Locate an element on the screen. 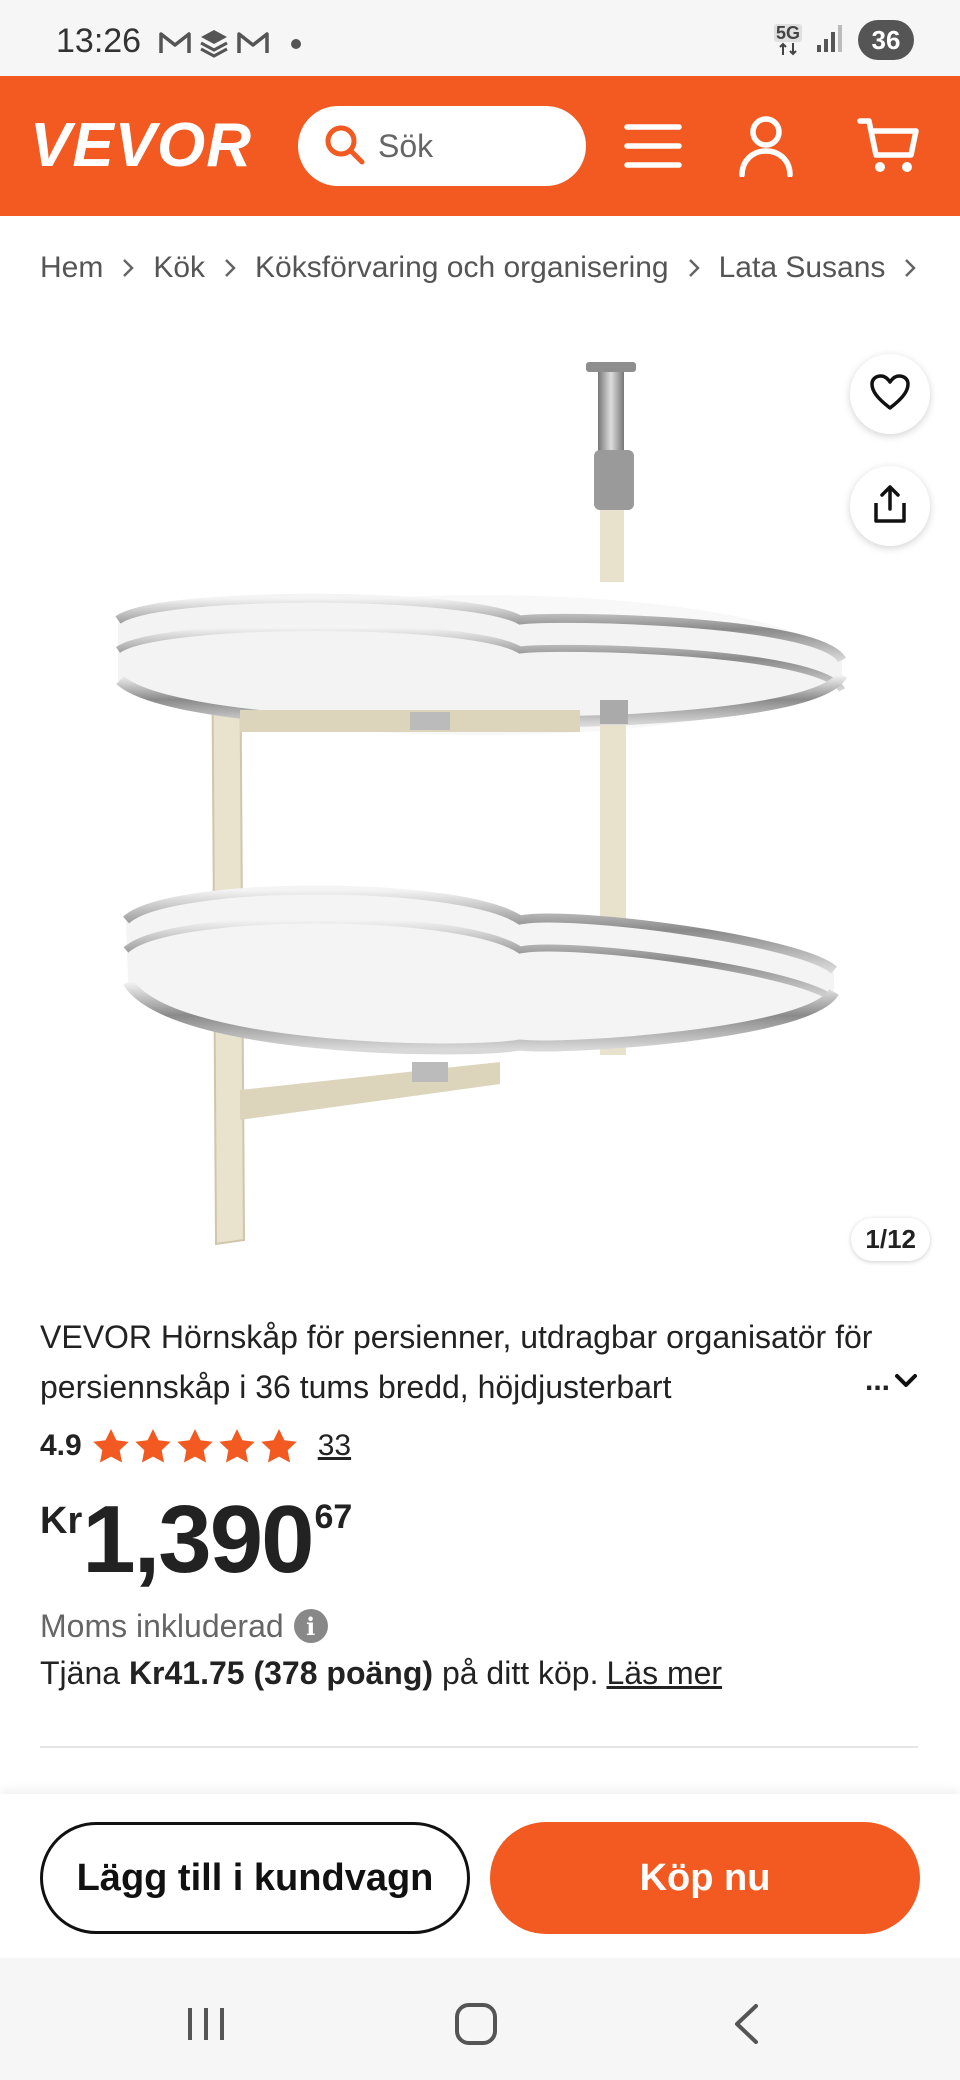 The height and width of the screenshot is (2080, 960). search-bar is located at coordinates (442, 146).